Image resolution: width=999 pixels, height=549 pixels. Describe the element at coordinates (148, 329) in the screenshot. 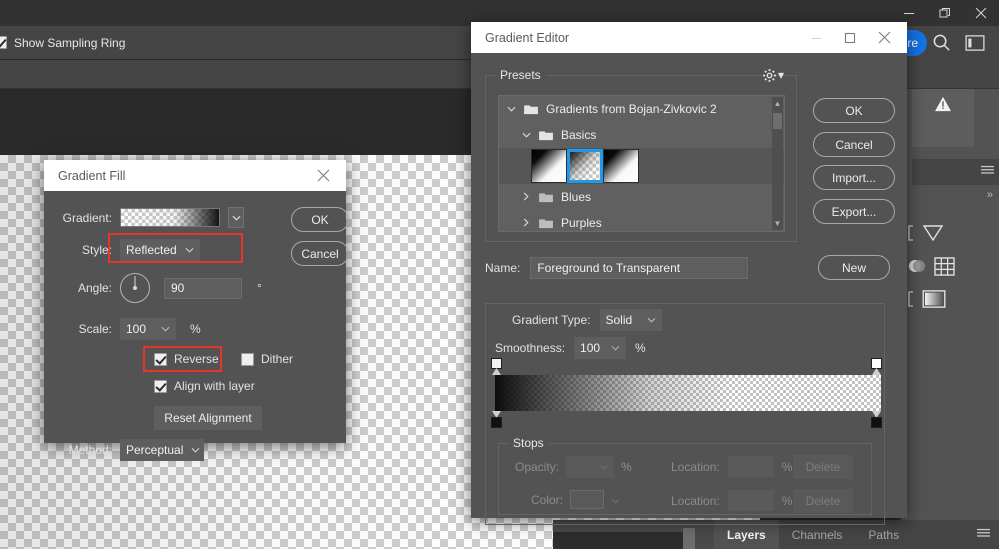

I see `scale-select: 100` at that location.